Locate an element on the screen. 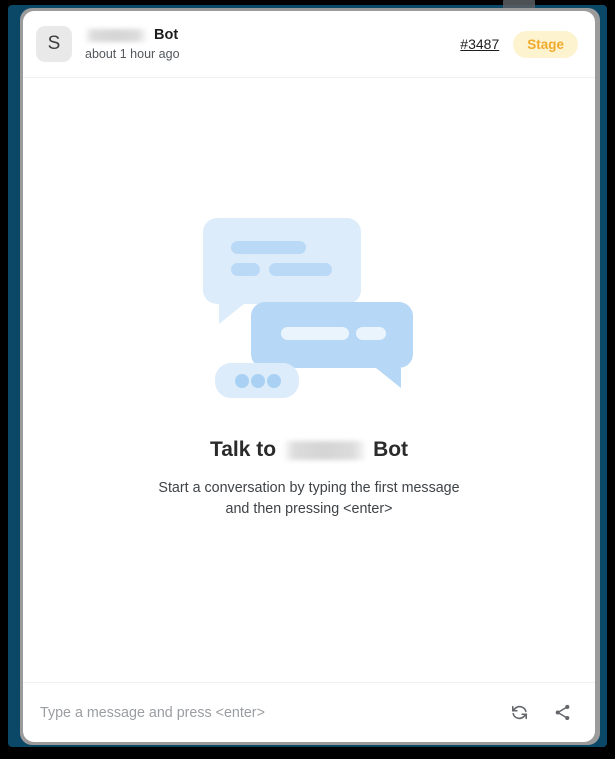  refresh-icon is located at coordinates (519, 713).